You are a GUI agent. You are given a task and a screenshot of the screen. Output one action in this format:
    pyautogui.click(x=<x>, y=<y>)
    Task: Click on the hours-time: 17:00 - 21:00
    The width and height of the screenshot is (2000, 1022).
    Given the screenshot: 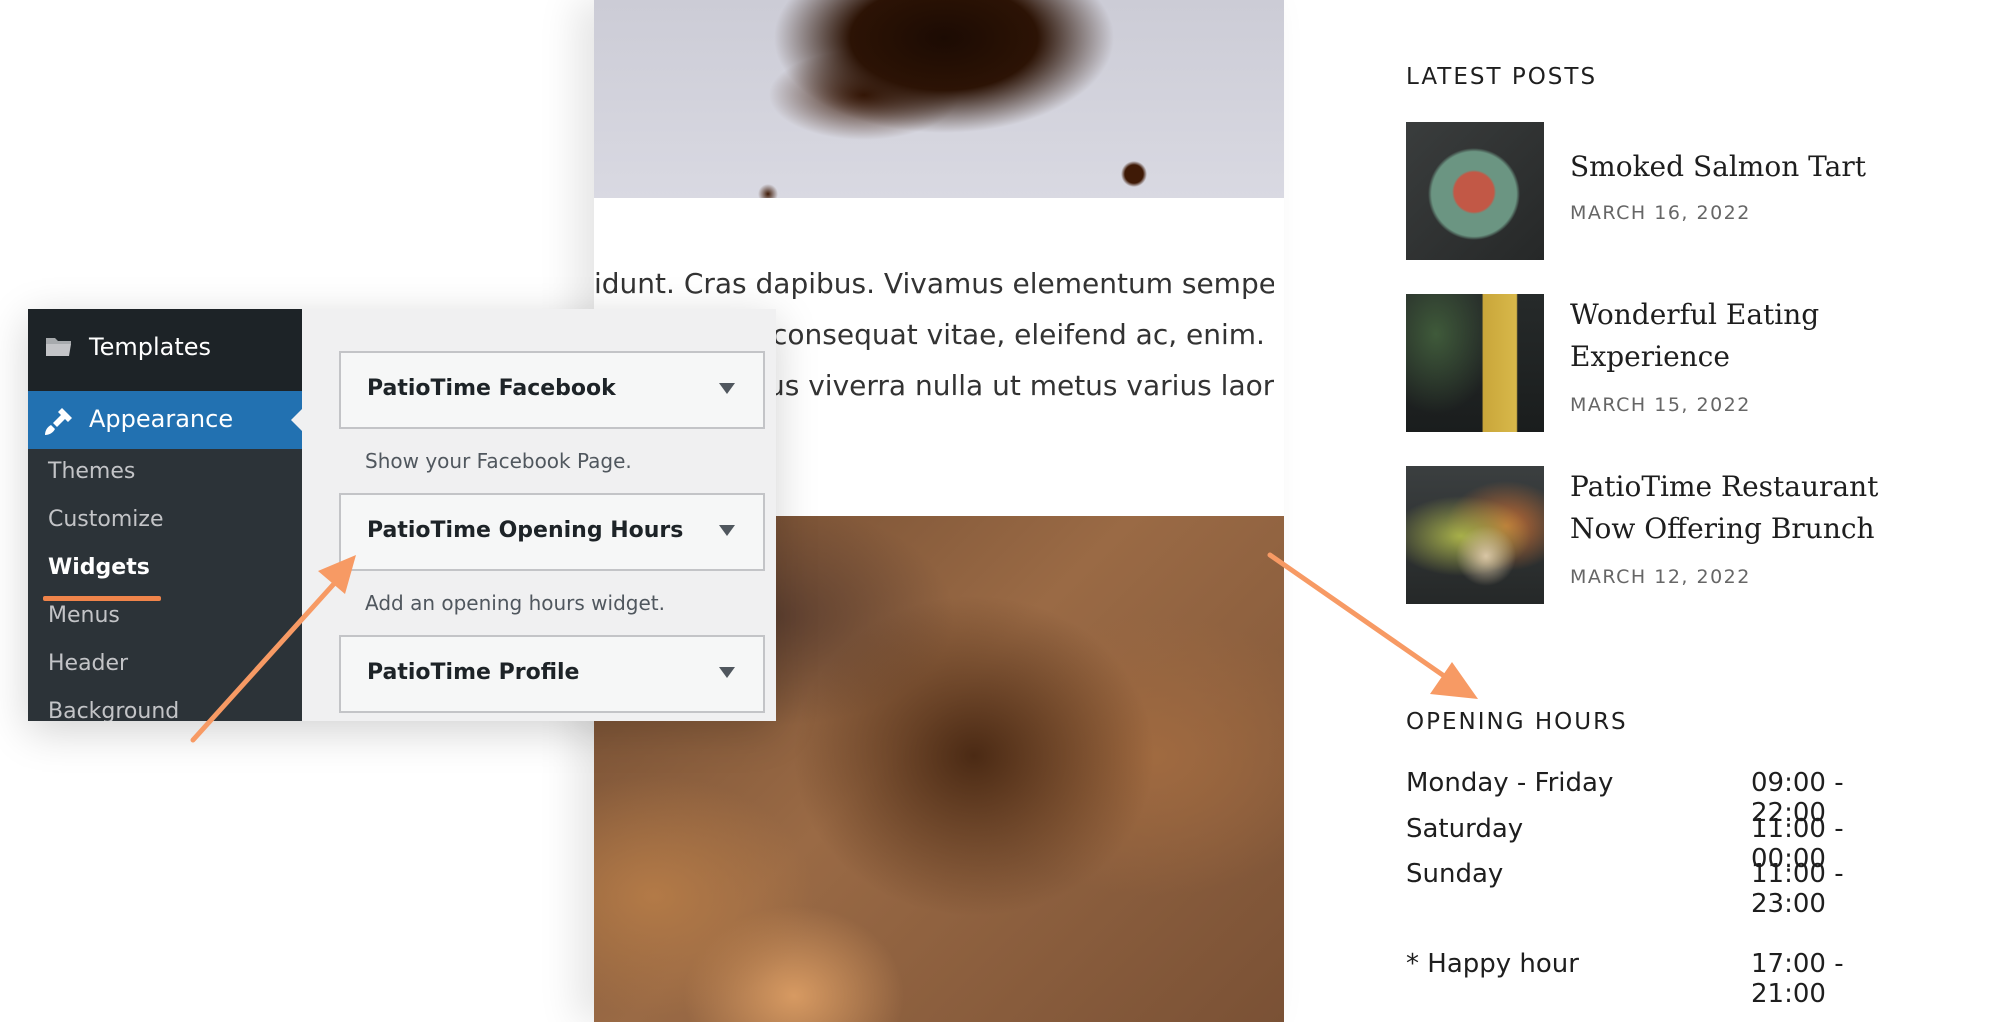 What is the action you would take?
    pyautogui.click(x=1797, y=979)
    